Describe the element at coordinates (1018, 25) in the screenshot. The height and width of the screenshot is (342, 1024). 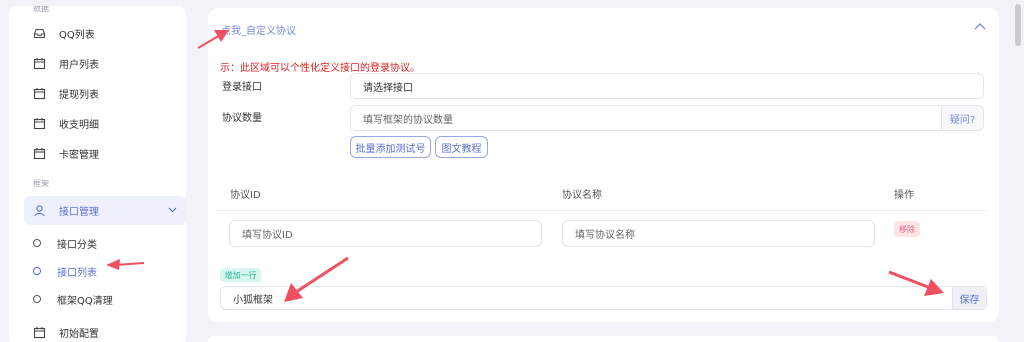
I see `scrollbar-thumb` at that location.